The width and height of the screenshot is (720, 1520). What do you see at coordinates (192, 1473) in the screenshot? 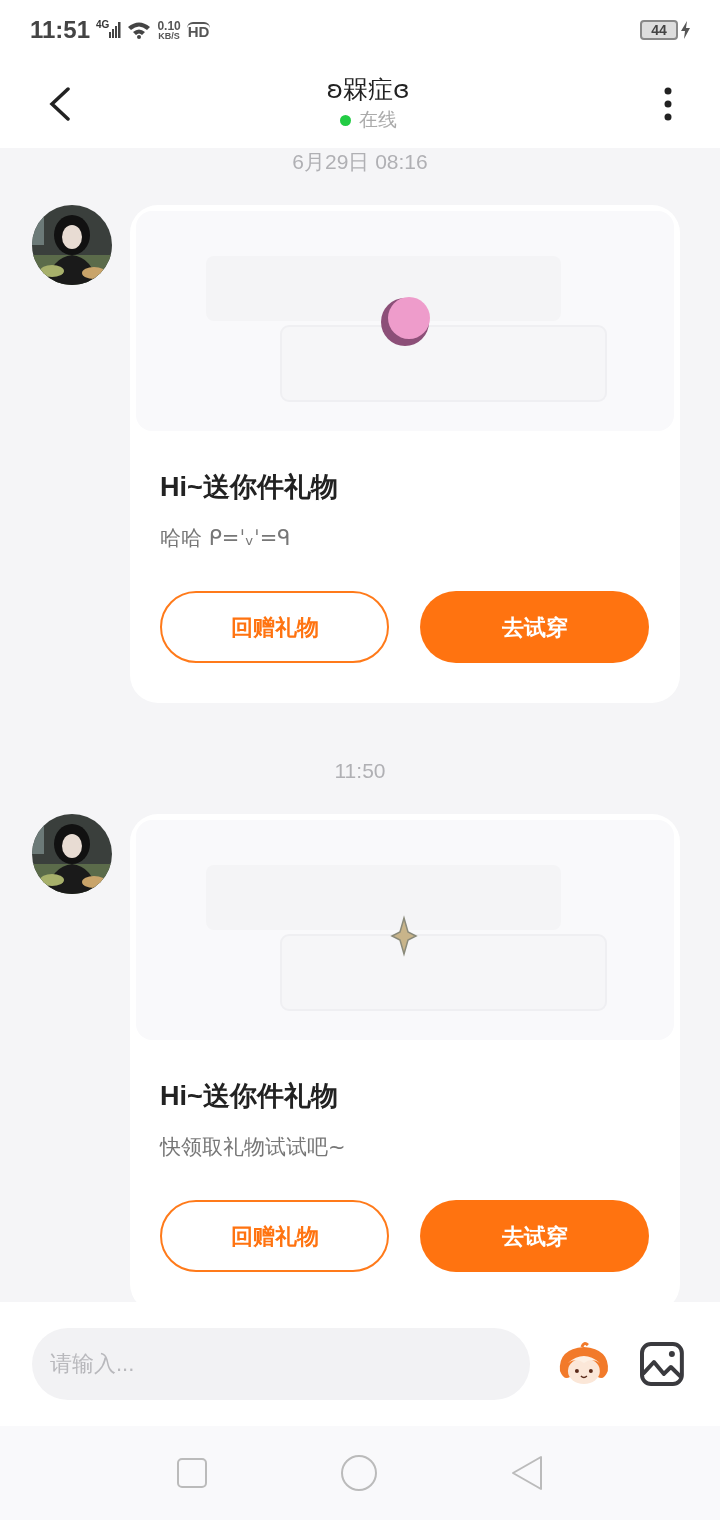
I see `recents-icon` at bounding box center [192, 1473].